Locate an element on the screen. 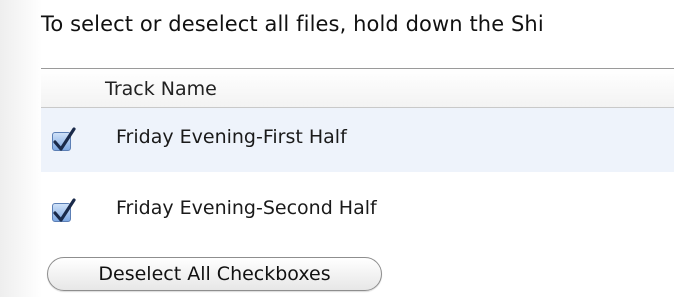 This screenshot has width=674, height=297. list-header: Track Name is located at coordinates (357, 88).